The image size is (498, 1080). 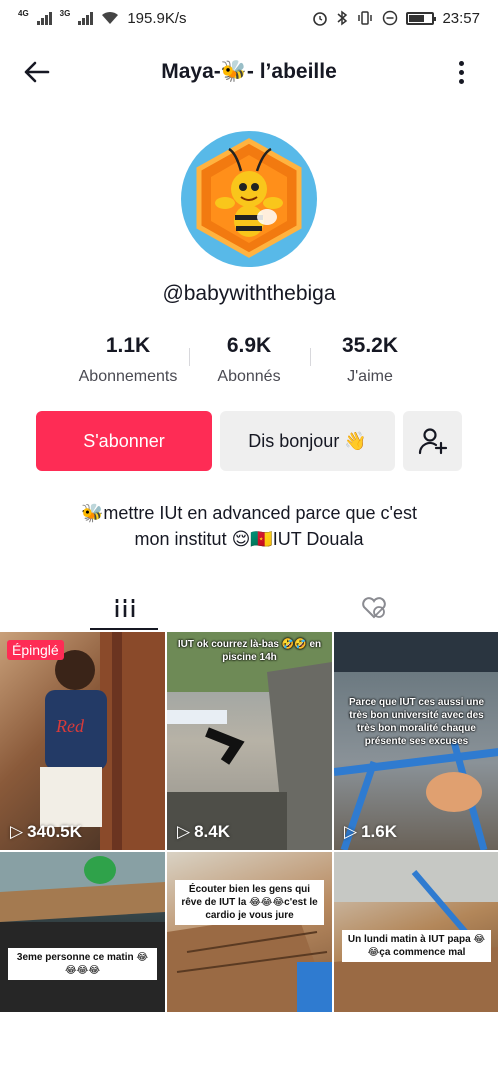 What do you see at coordinates (102, 741) in the screenshot?
I see `video-frame-image: Red` at bounding box center [102, 741].